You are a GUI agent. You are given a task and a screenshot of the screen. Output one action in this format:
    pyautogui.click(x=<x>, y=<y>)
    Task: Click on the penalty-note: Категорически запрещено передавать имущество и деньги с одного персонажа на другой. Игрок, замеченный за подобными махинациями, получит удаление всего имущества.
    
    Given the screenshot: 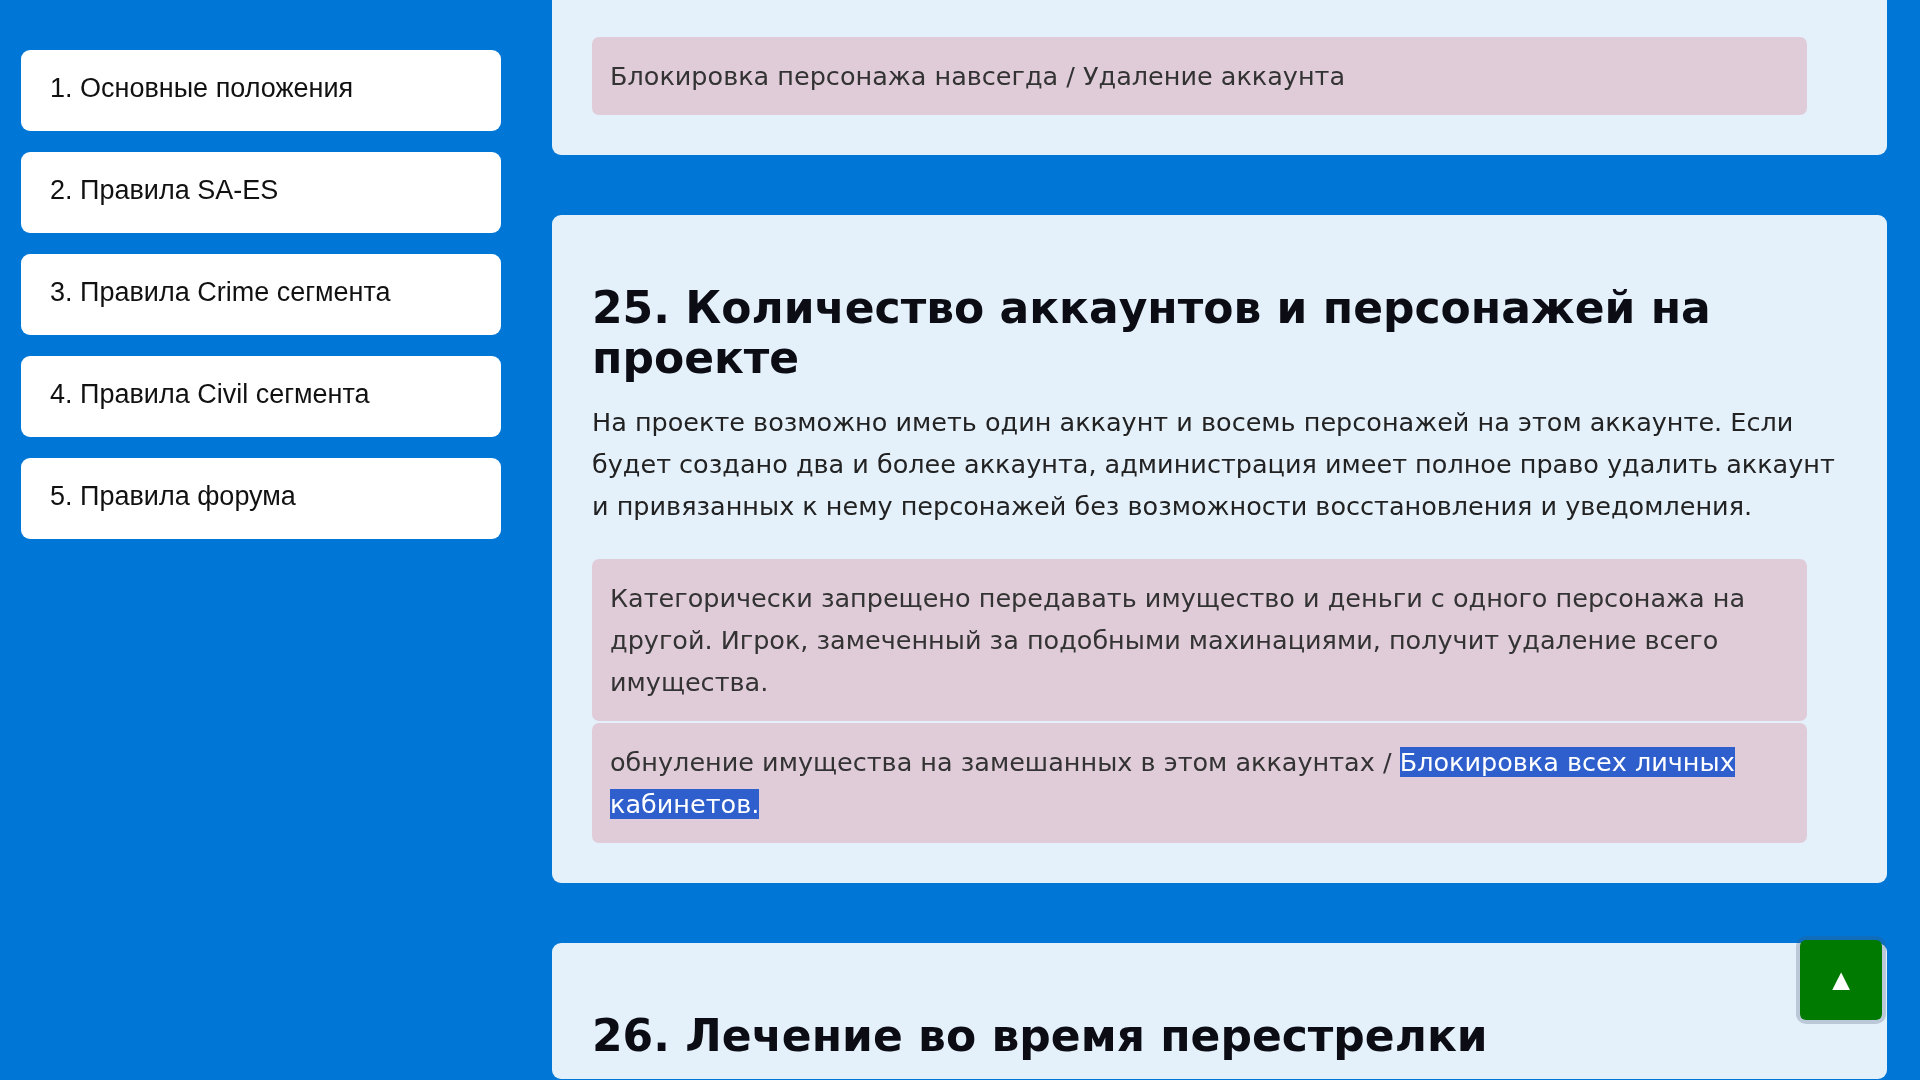 What is the action you would take?
    pyautogui.click(x=1199, y=640)
    